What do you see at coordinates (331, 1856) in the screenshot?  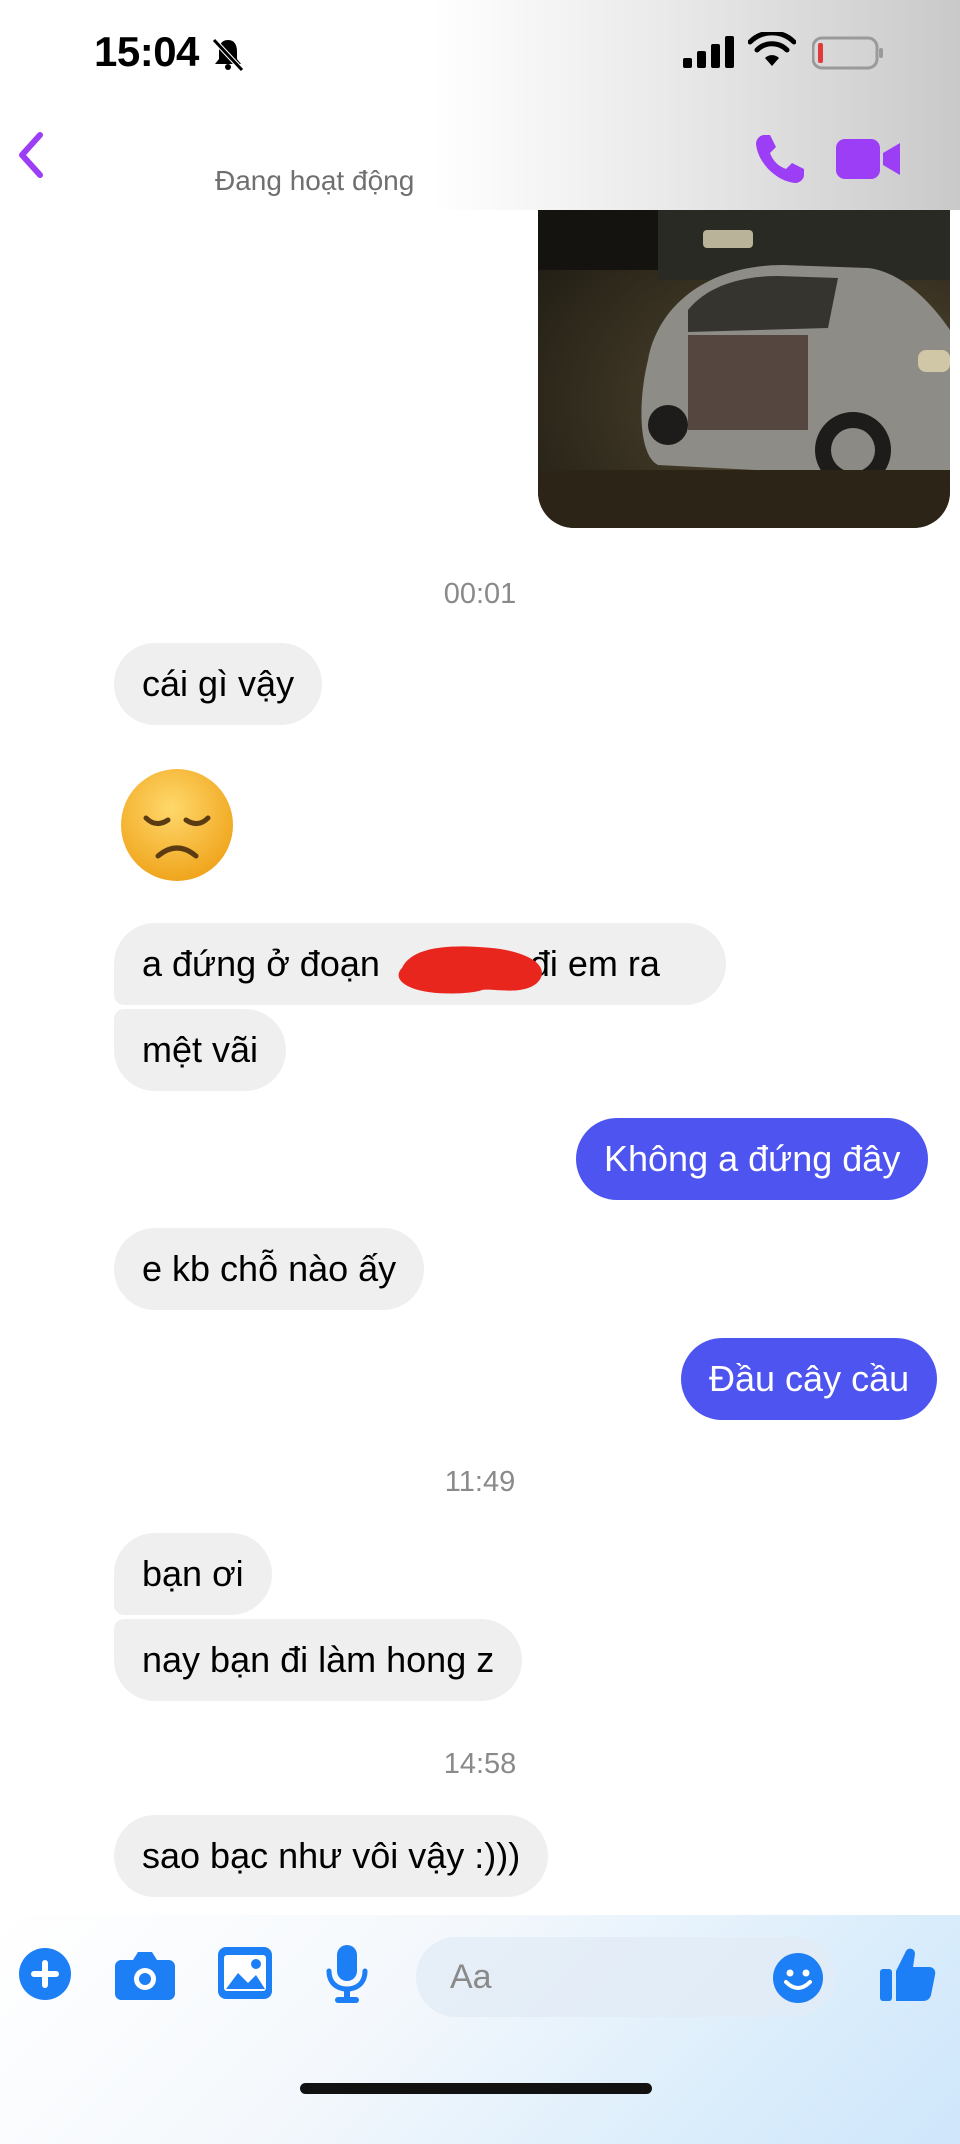 I see `incoming-message: sao bạc như vôi vậy :)))` at bounding box center [331, 1856].